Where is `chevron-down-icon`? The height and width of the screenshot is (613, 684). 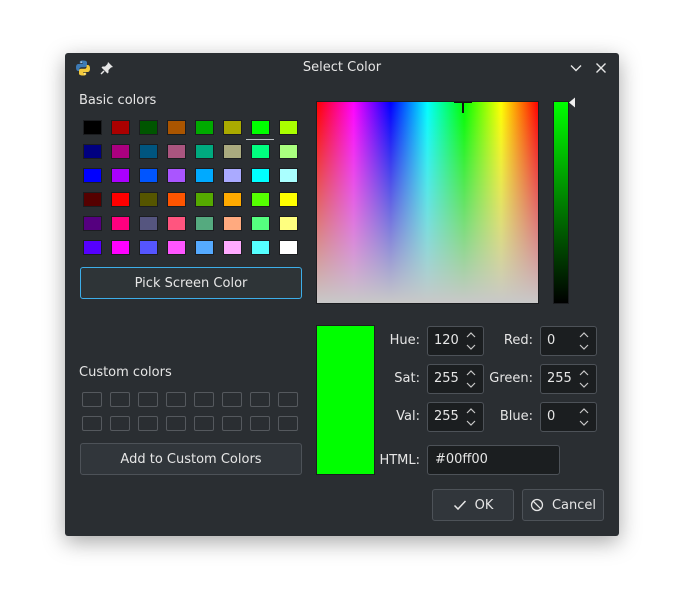
chevron-down-icon is located at coordinates (576, 68).